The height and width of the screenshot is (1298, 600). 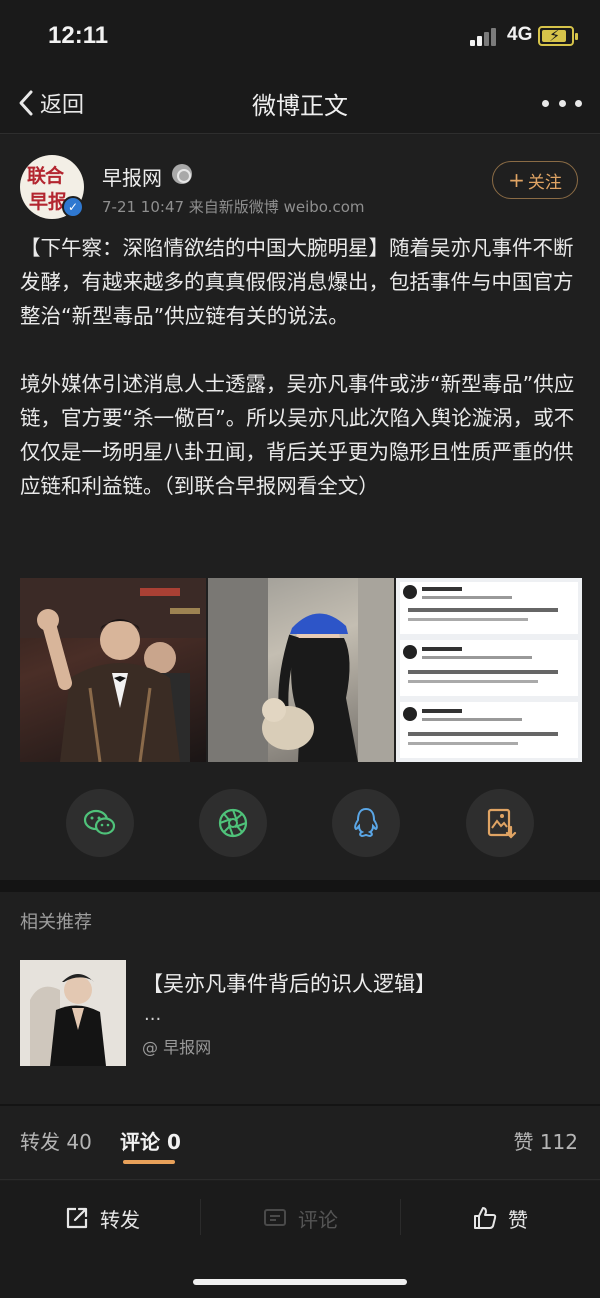 What do you see at coordinates (182, 174) in the screenshot?
I see `member-badge-icon` at bounding box center [182, 174].